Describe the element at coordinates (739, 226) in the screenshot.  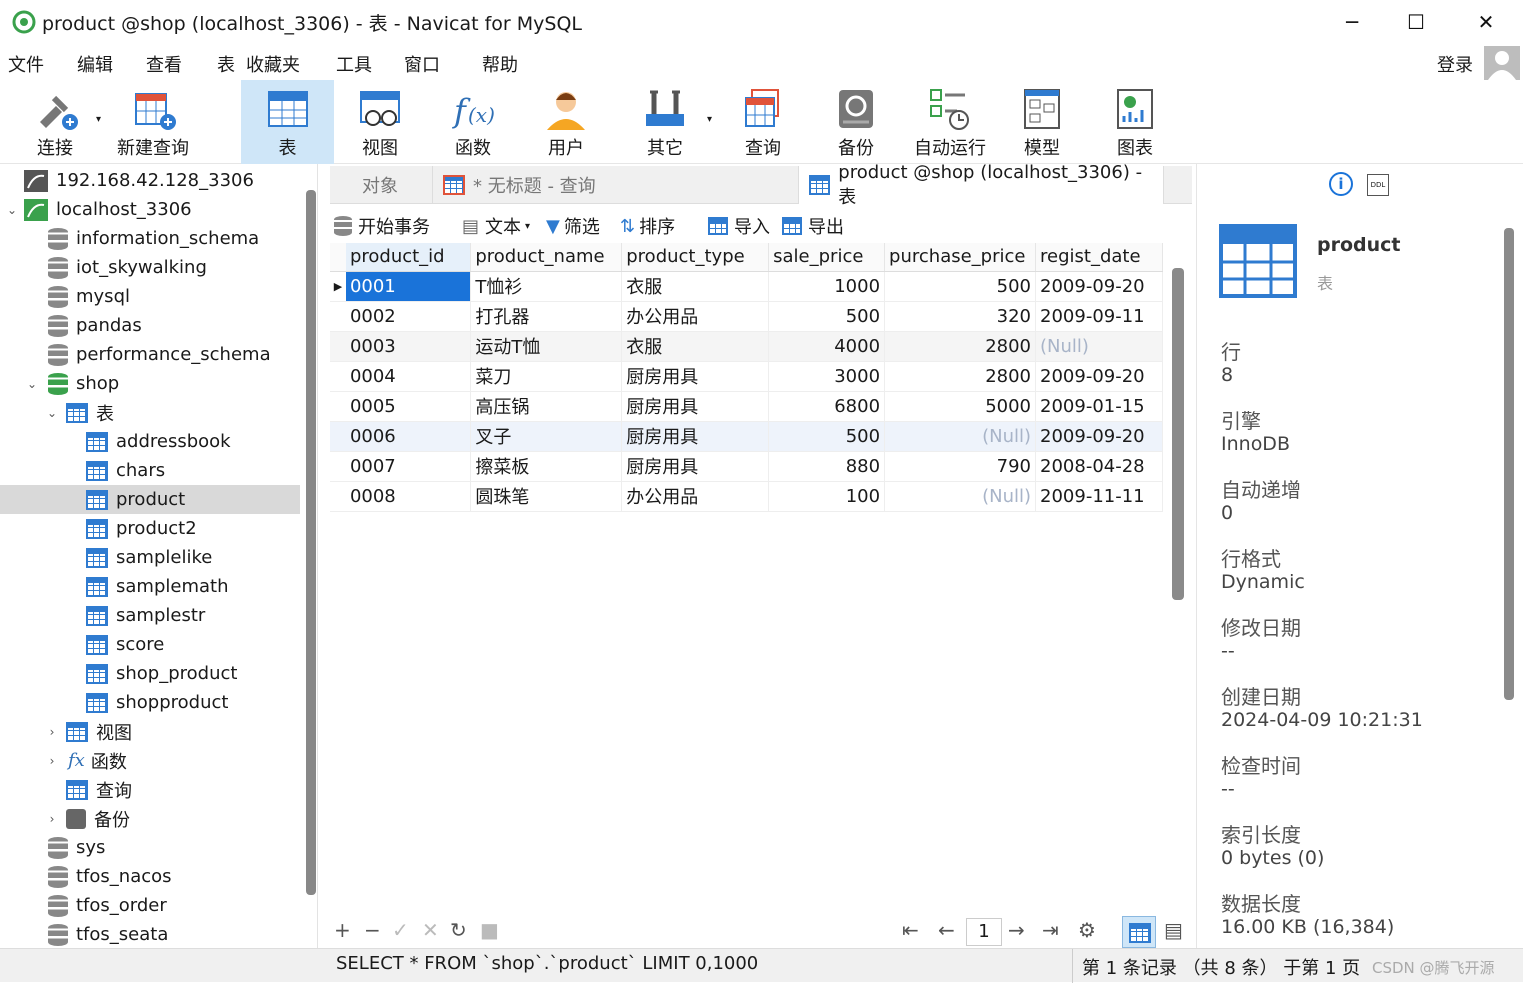
I see `import-button: 导入` at that location.